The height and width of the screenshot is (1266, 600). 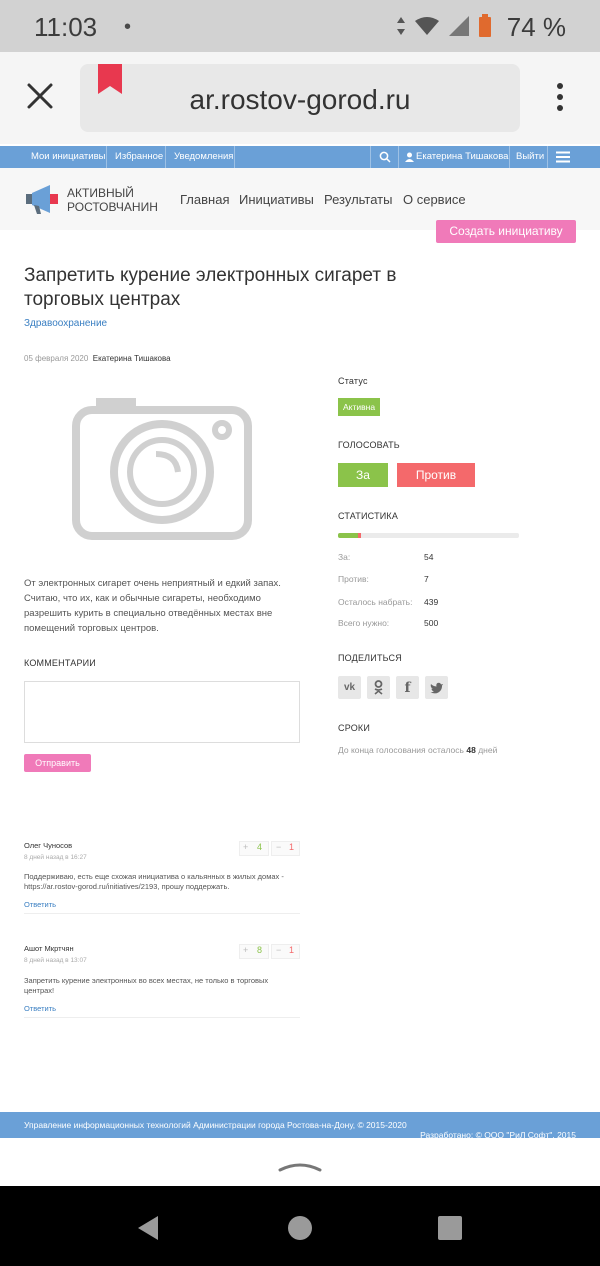 I want to click on meta-line: 05 февраля 2020 Екатерина Тишакова, so click(x=97, y=358).